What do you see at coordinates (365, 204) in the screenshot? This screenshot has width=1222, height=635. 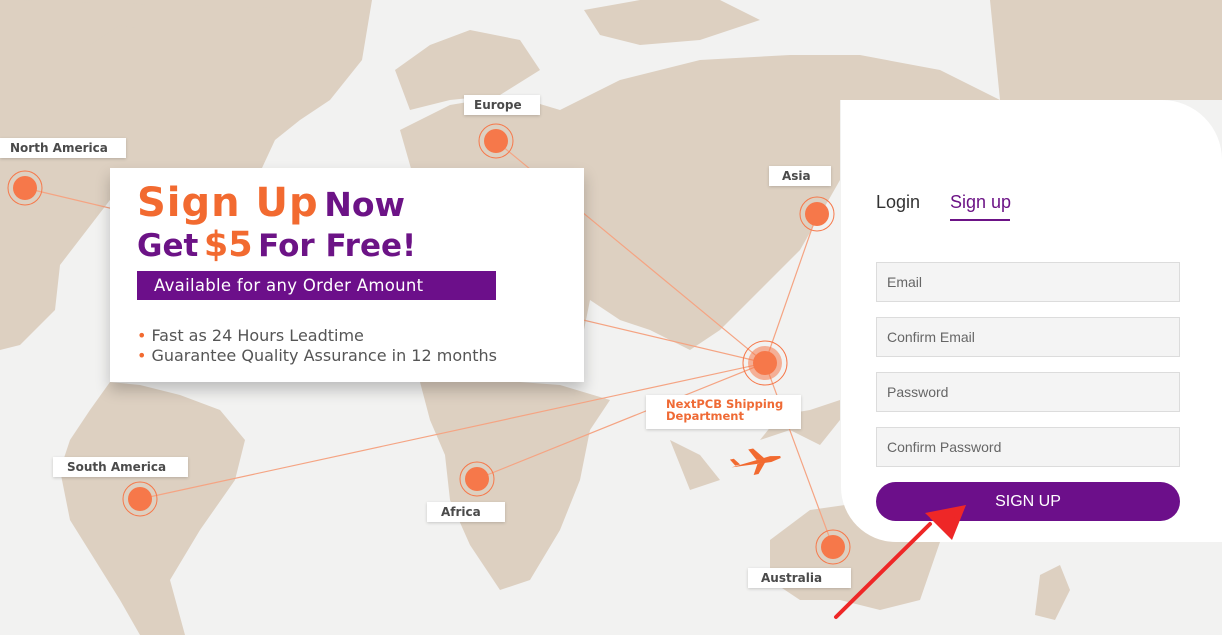 I see `promo-now: Now` at bounding box center [365, 204].